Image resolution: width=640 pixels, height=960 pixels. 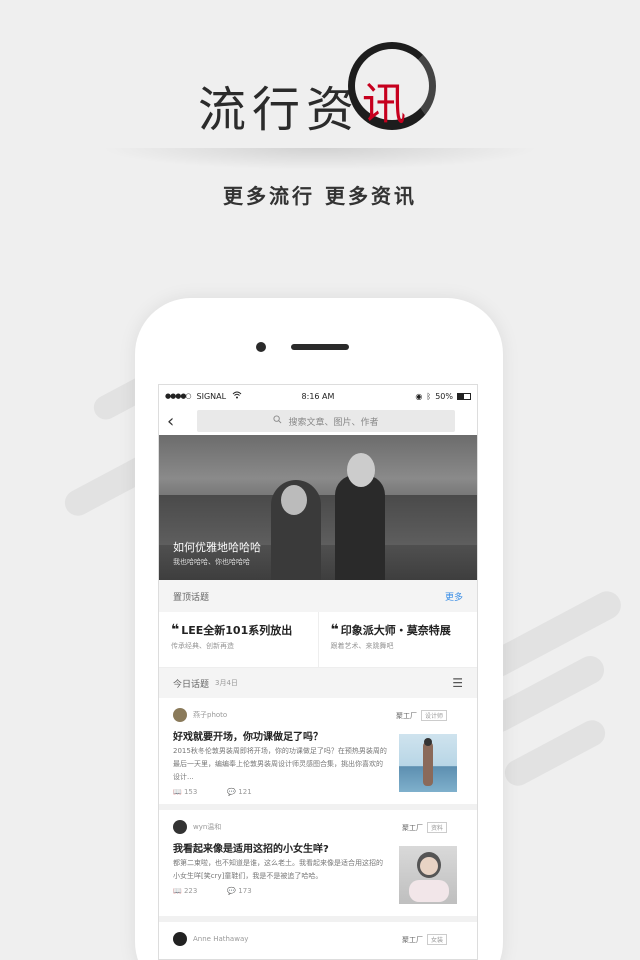 I want to click on phone-speaker, so click(x=320, y=347).